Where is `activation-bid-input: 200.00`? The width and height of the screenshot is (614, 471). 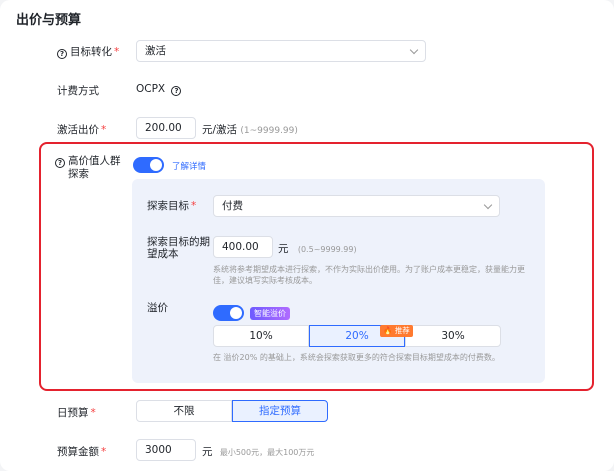 activation-bid-input: 200.00 is located at coordinates (166, 128).